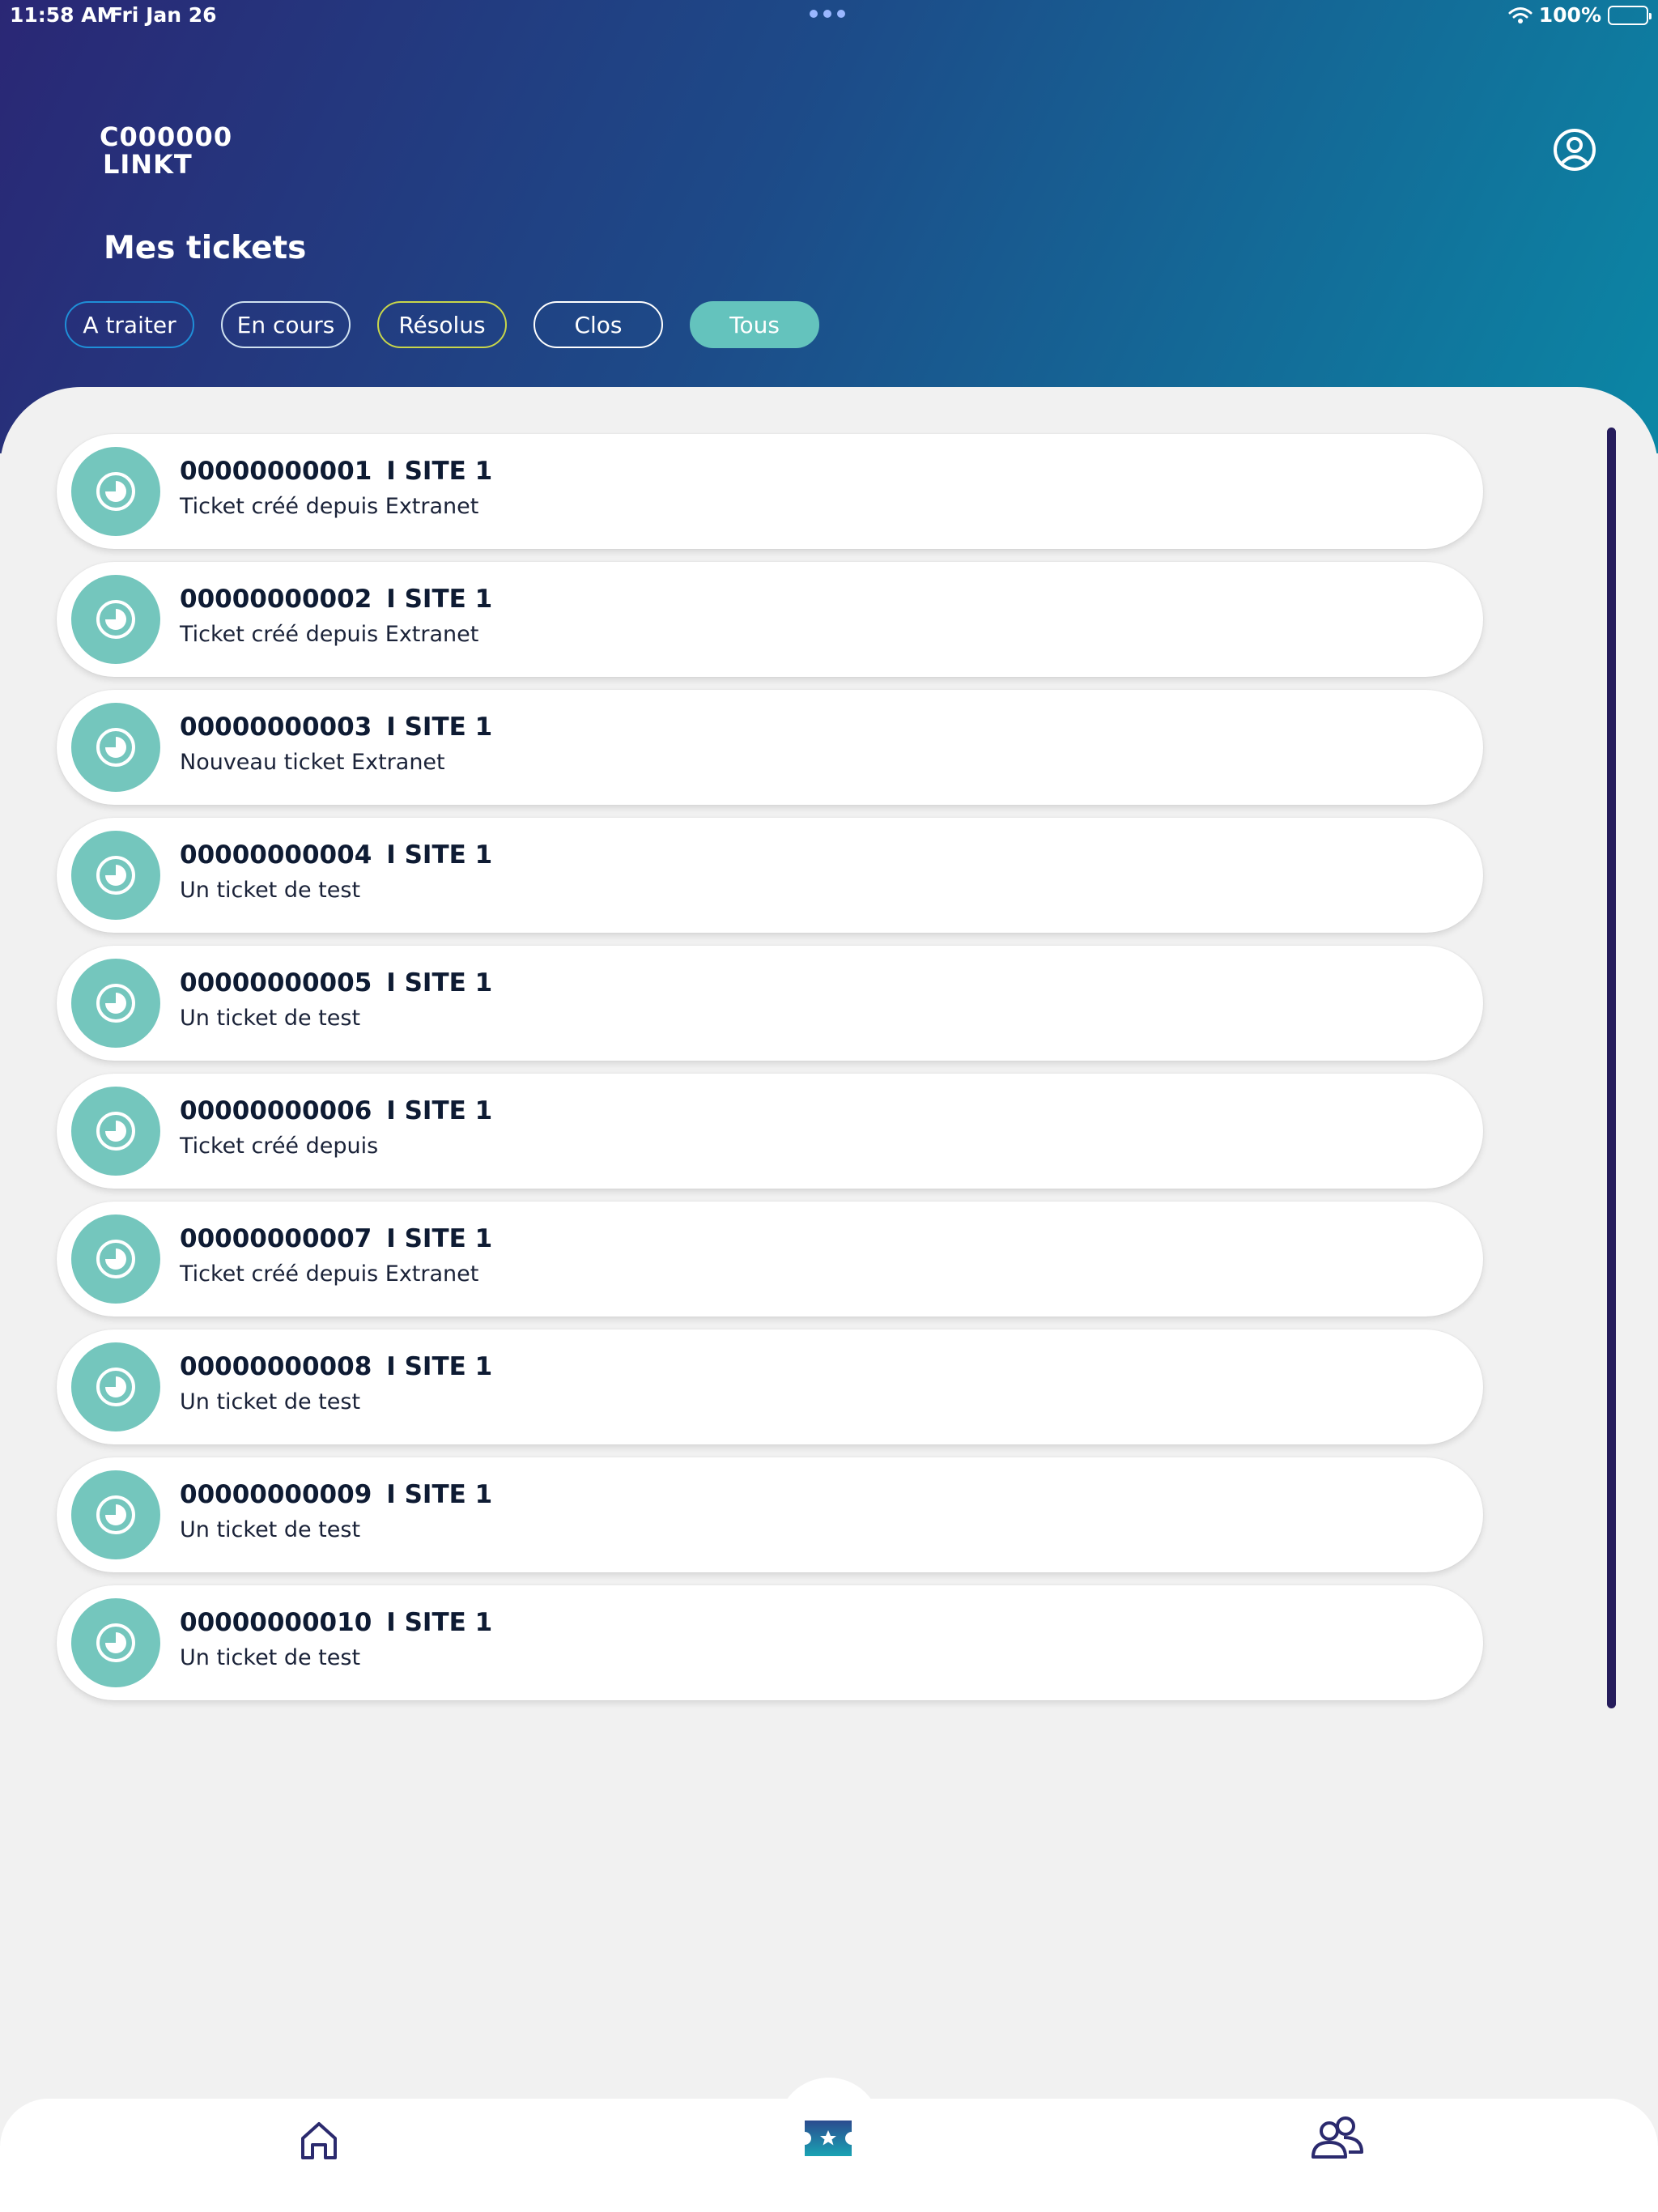 The image size is (1658, 2212). Describe the element at coordinates (770, 1515) in the screenshot. I see `ticket-card: 00000000009 I SITE 1 Un ticket de test` at that location.